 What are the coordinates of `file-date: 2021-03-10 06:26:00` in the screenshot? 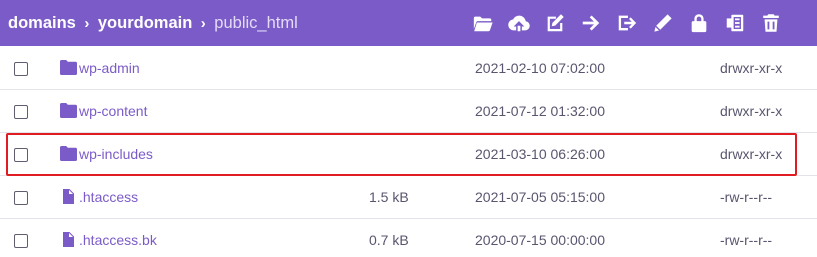 It's located at (540, 154).